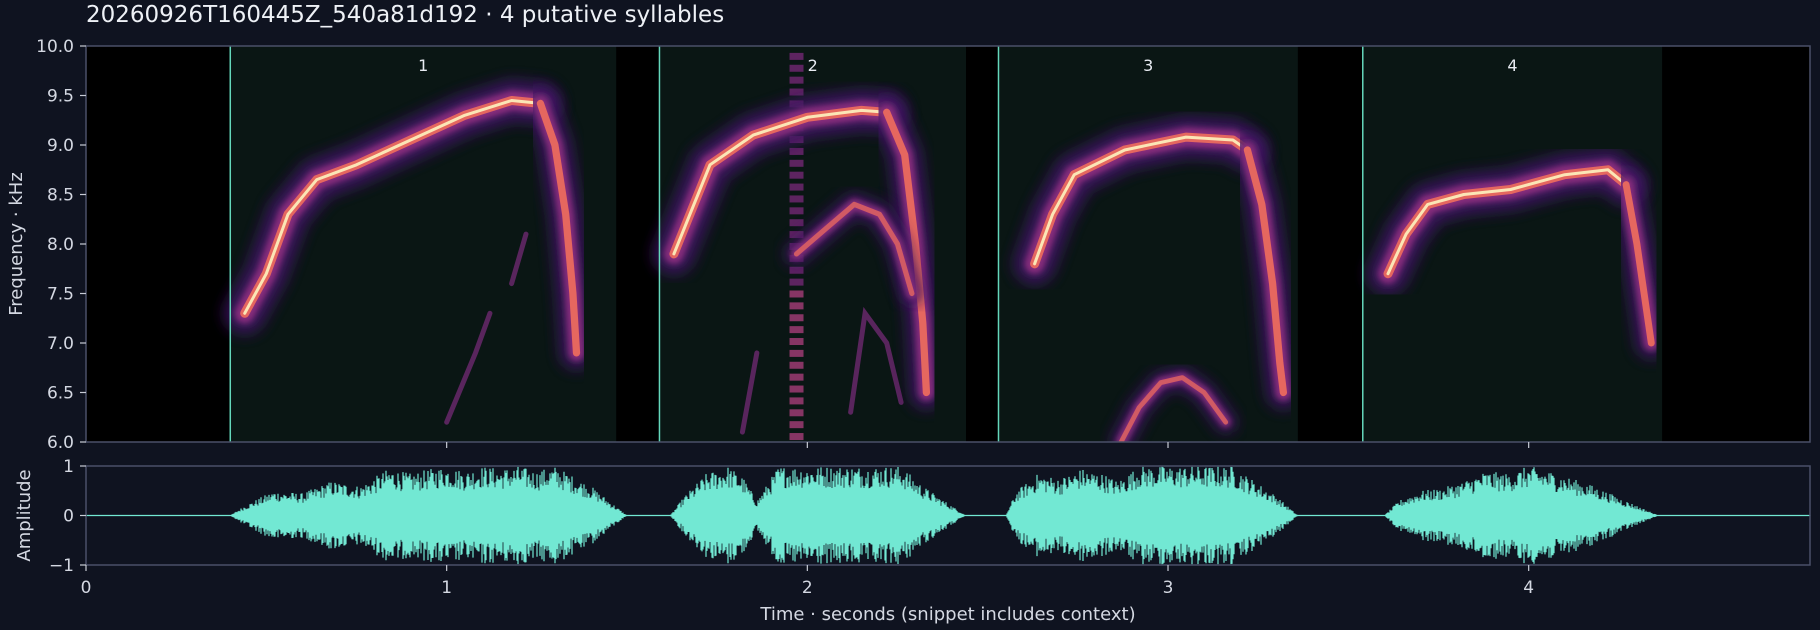 Image resolution: width=1820 pixels, height=630 pixels. What do you see at coordinates (1512, 65) in the screenshot?
I see `syllable-label-4: 4` at bounding box center [1512, 65].